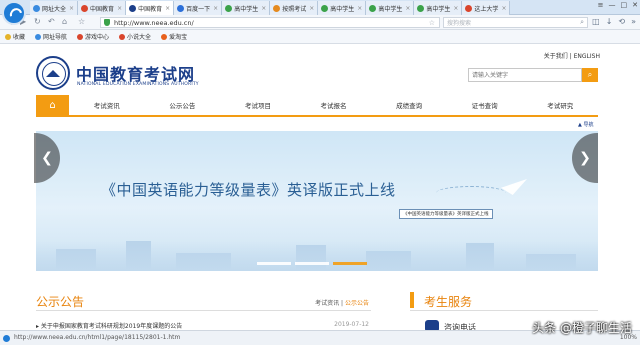 The width and height of the screenshot is (640, 345). What do you see at coordinates (111, 326) in the screenshot?
I see `notice-item-text: 关于申报国家教育考试科研规划2019年度课题的公告` at bounding box center [111, 326].